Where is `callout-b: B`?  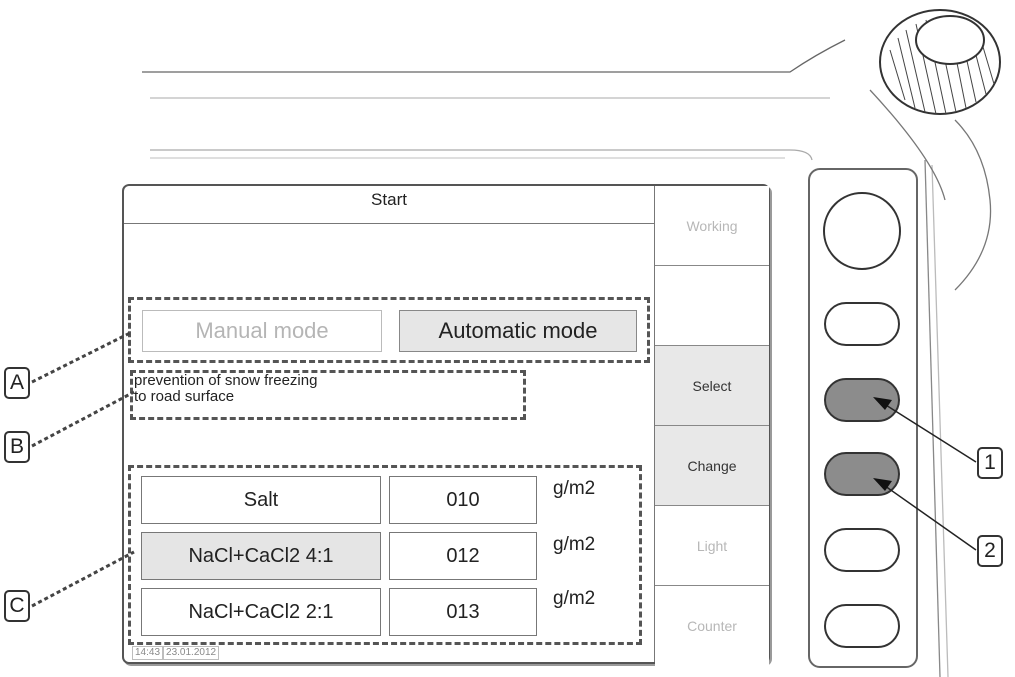 callout-b: B is located at coordinates (17, 447).